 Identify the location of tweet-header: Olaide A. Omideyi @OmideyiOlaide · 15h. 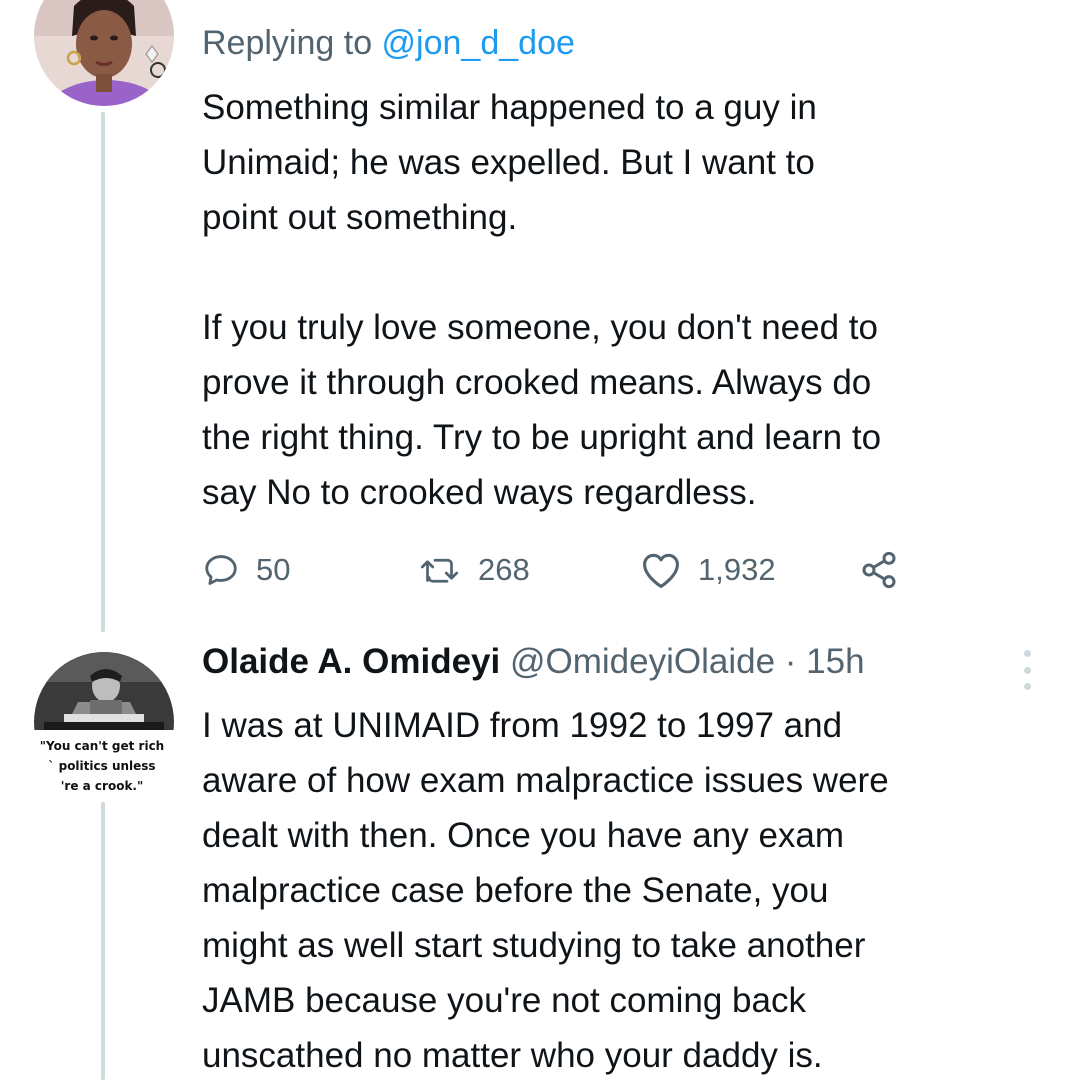
(533, 662).